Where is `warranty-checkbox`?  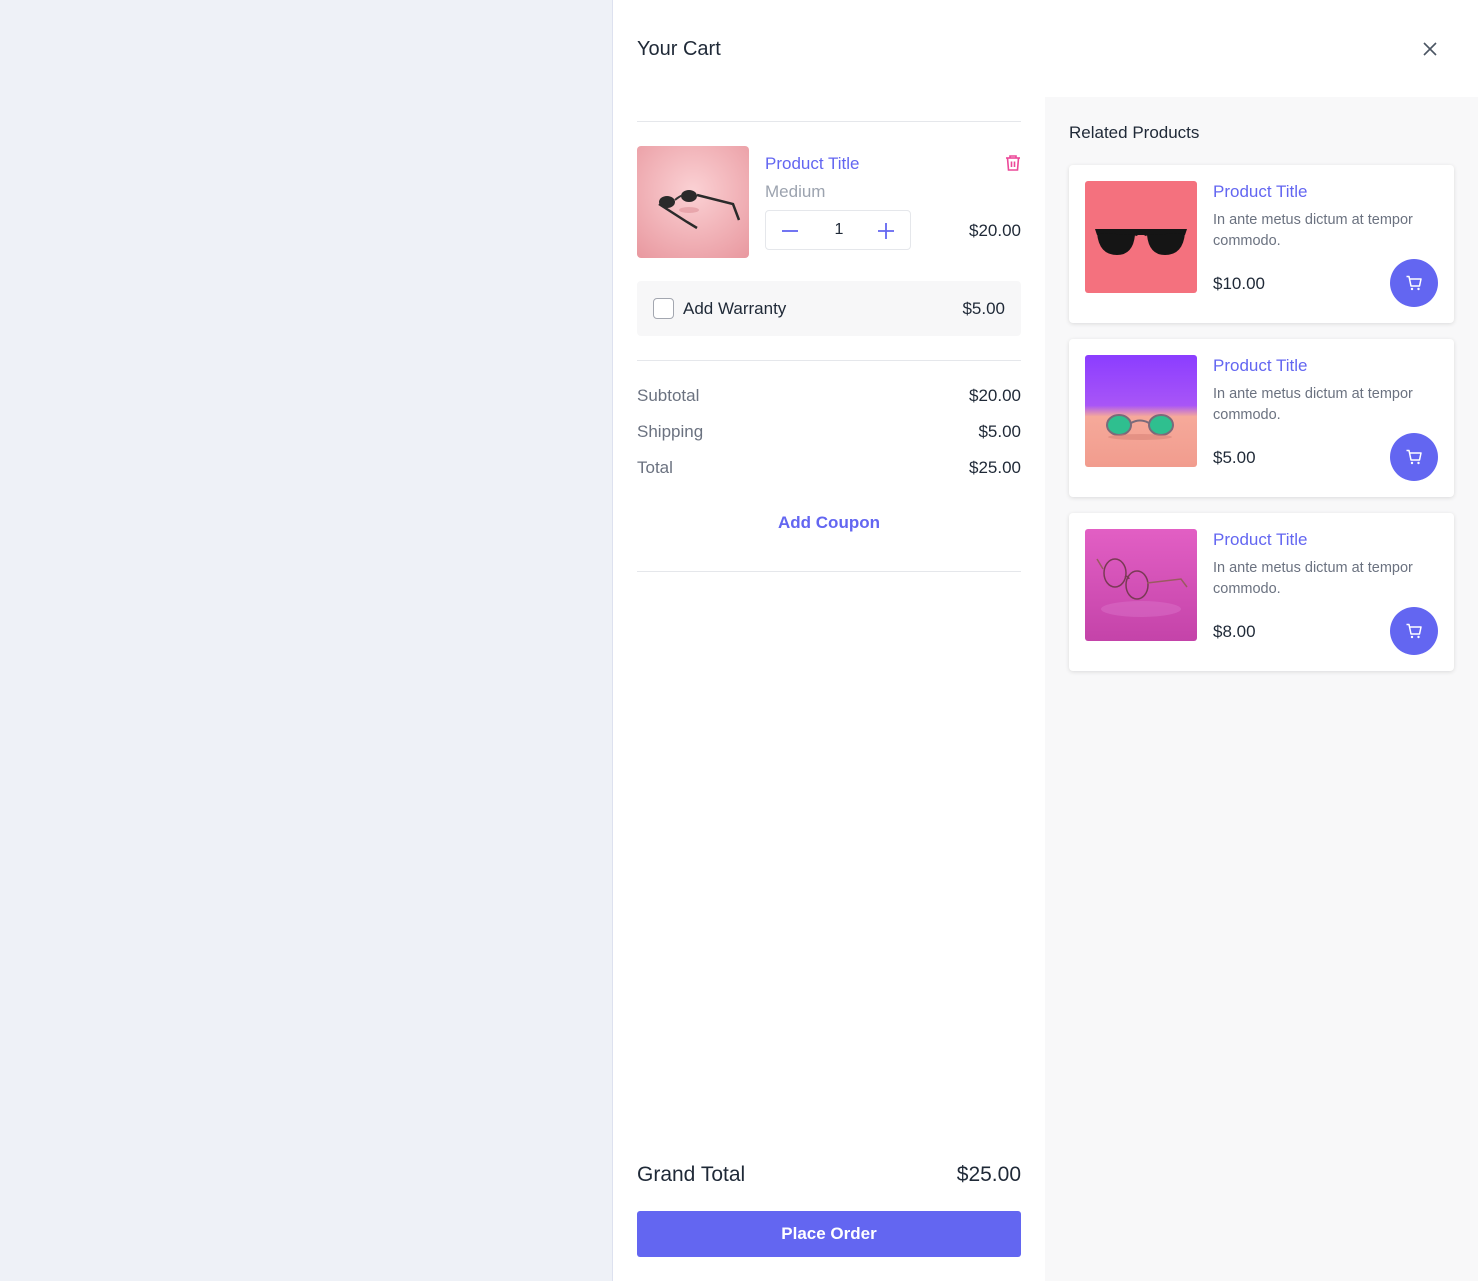
warranty-checkbox is located at coordinates (663, 308).